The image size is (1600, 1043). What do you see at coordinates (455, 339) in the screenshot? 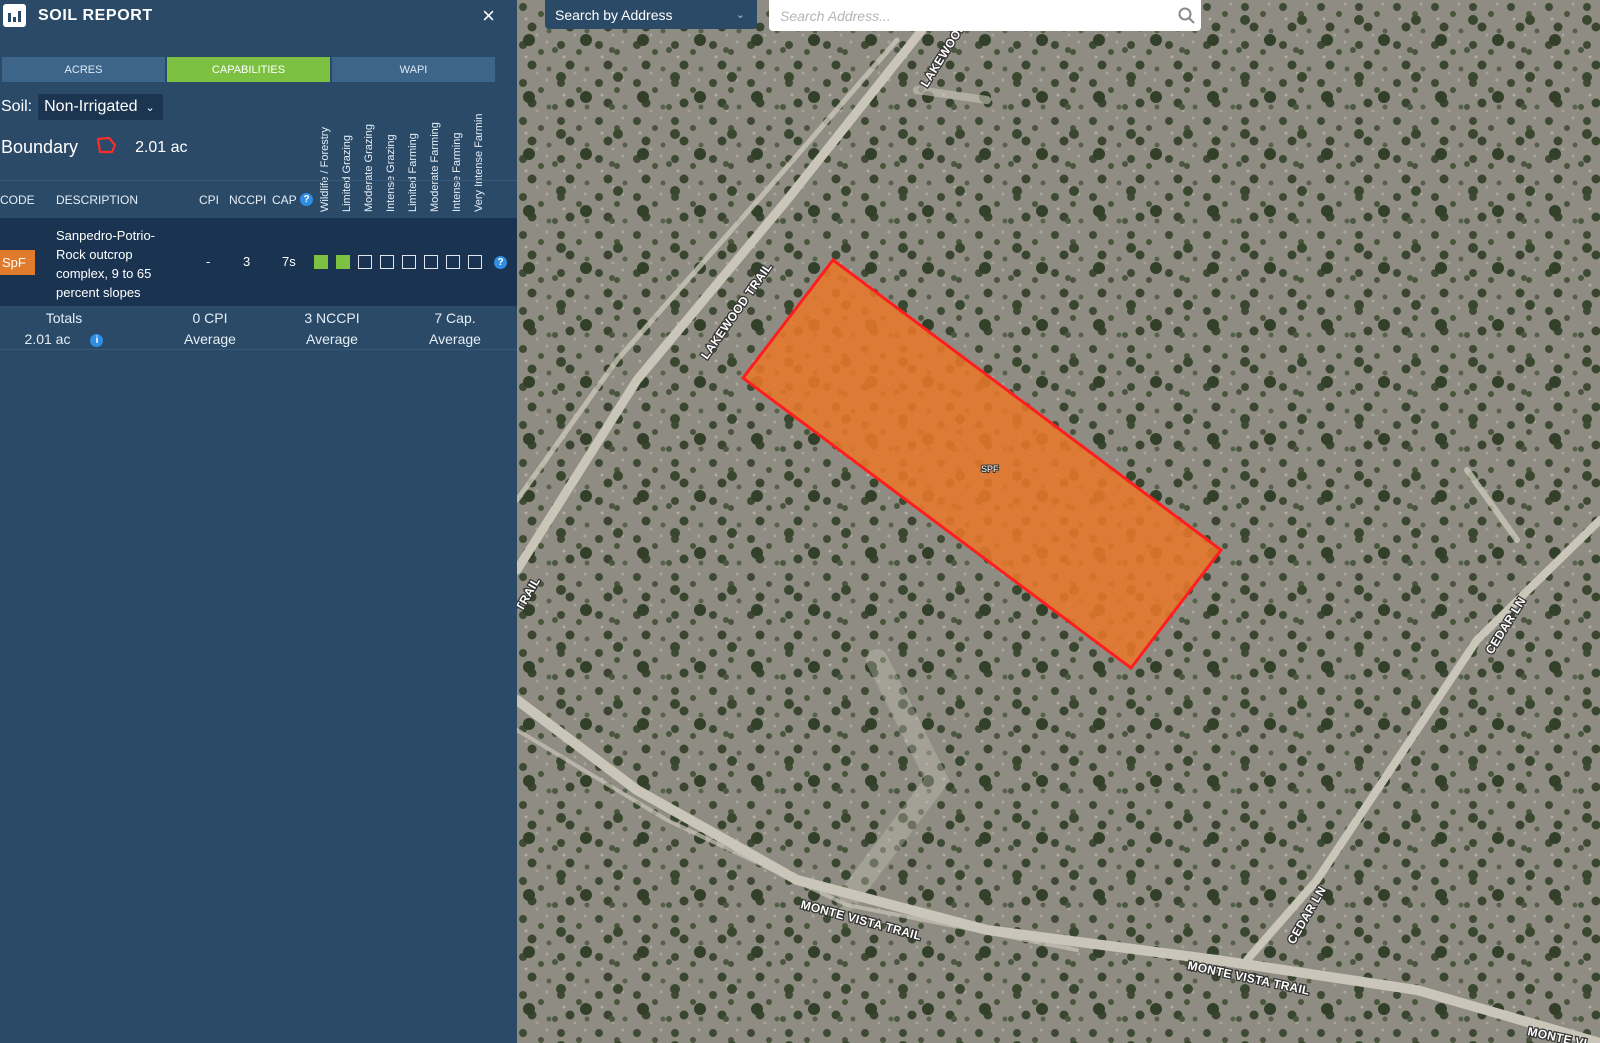
I see `totals-cap-sub: Average` at bounding box center [455, 339].